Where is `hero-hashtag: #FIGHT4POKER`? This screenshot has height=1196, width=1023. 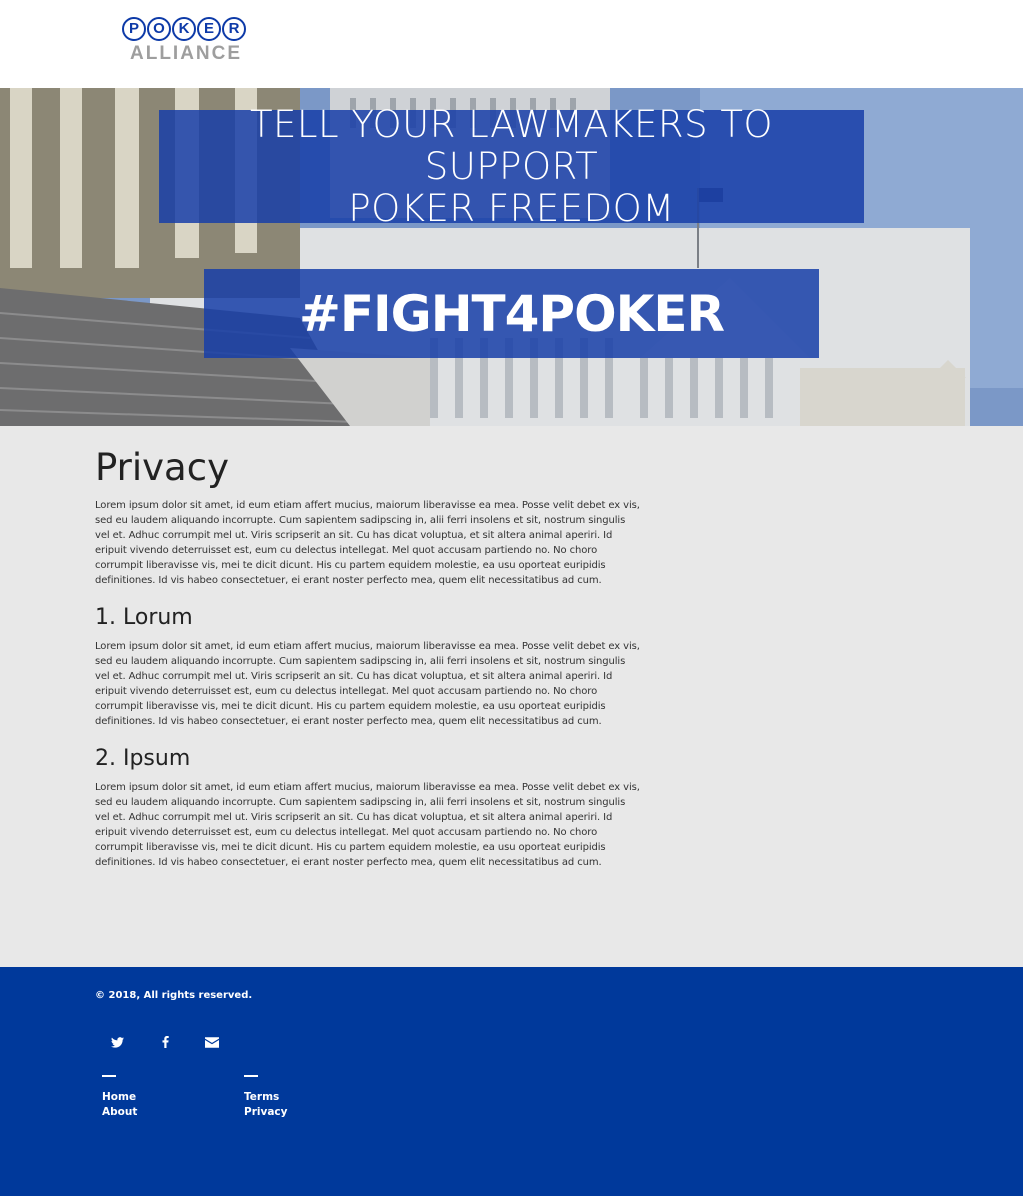
hero-hashtag: #FIGHT4POKER is located at coordinates (512, 313).